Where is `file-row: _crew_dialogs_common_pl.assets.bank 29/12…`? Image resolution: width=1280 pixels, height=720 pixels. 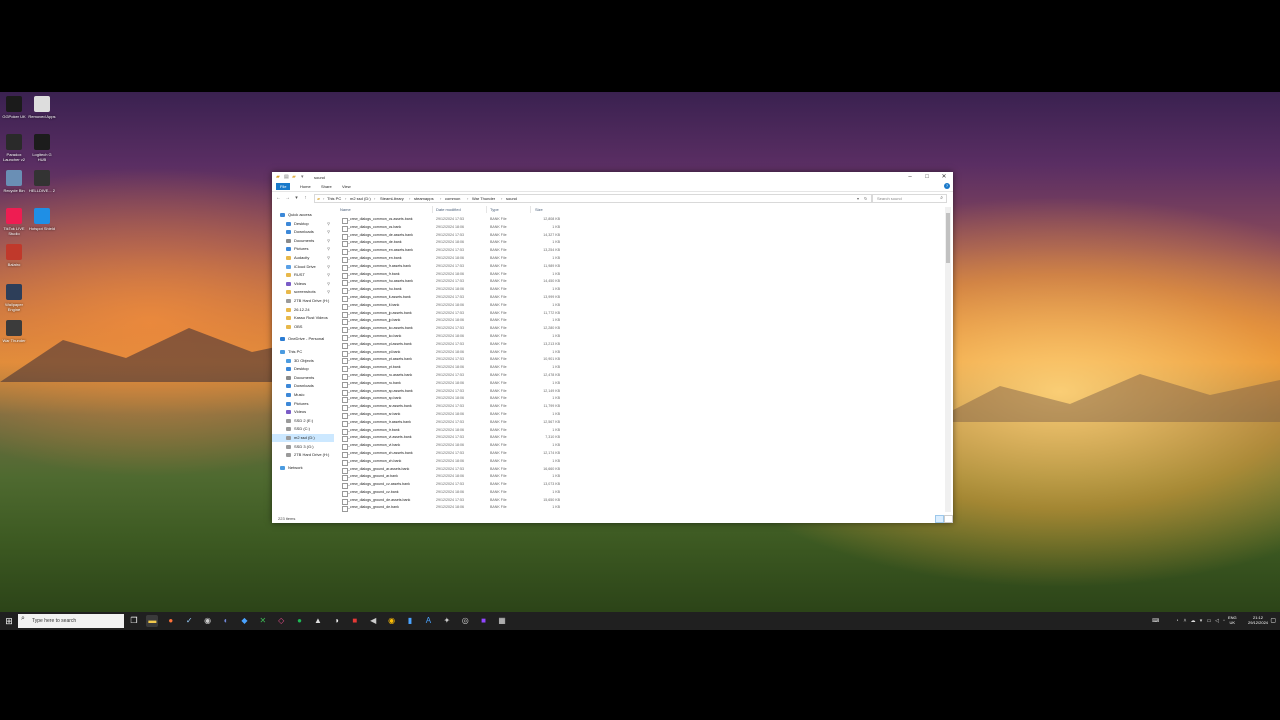
file-row: _crew_dialogs_common_pl.assets.bank 29/12… is located at coordinates (640, 345).